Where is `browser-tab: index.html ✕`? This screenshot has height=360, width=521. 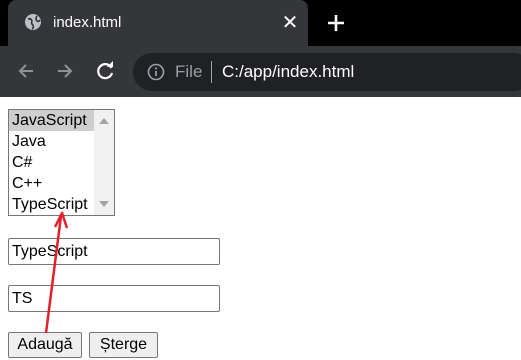 browser-tab: index.html ✕ is located at coordinates (158, 23).